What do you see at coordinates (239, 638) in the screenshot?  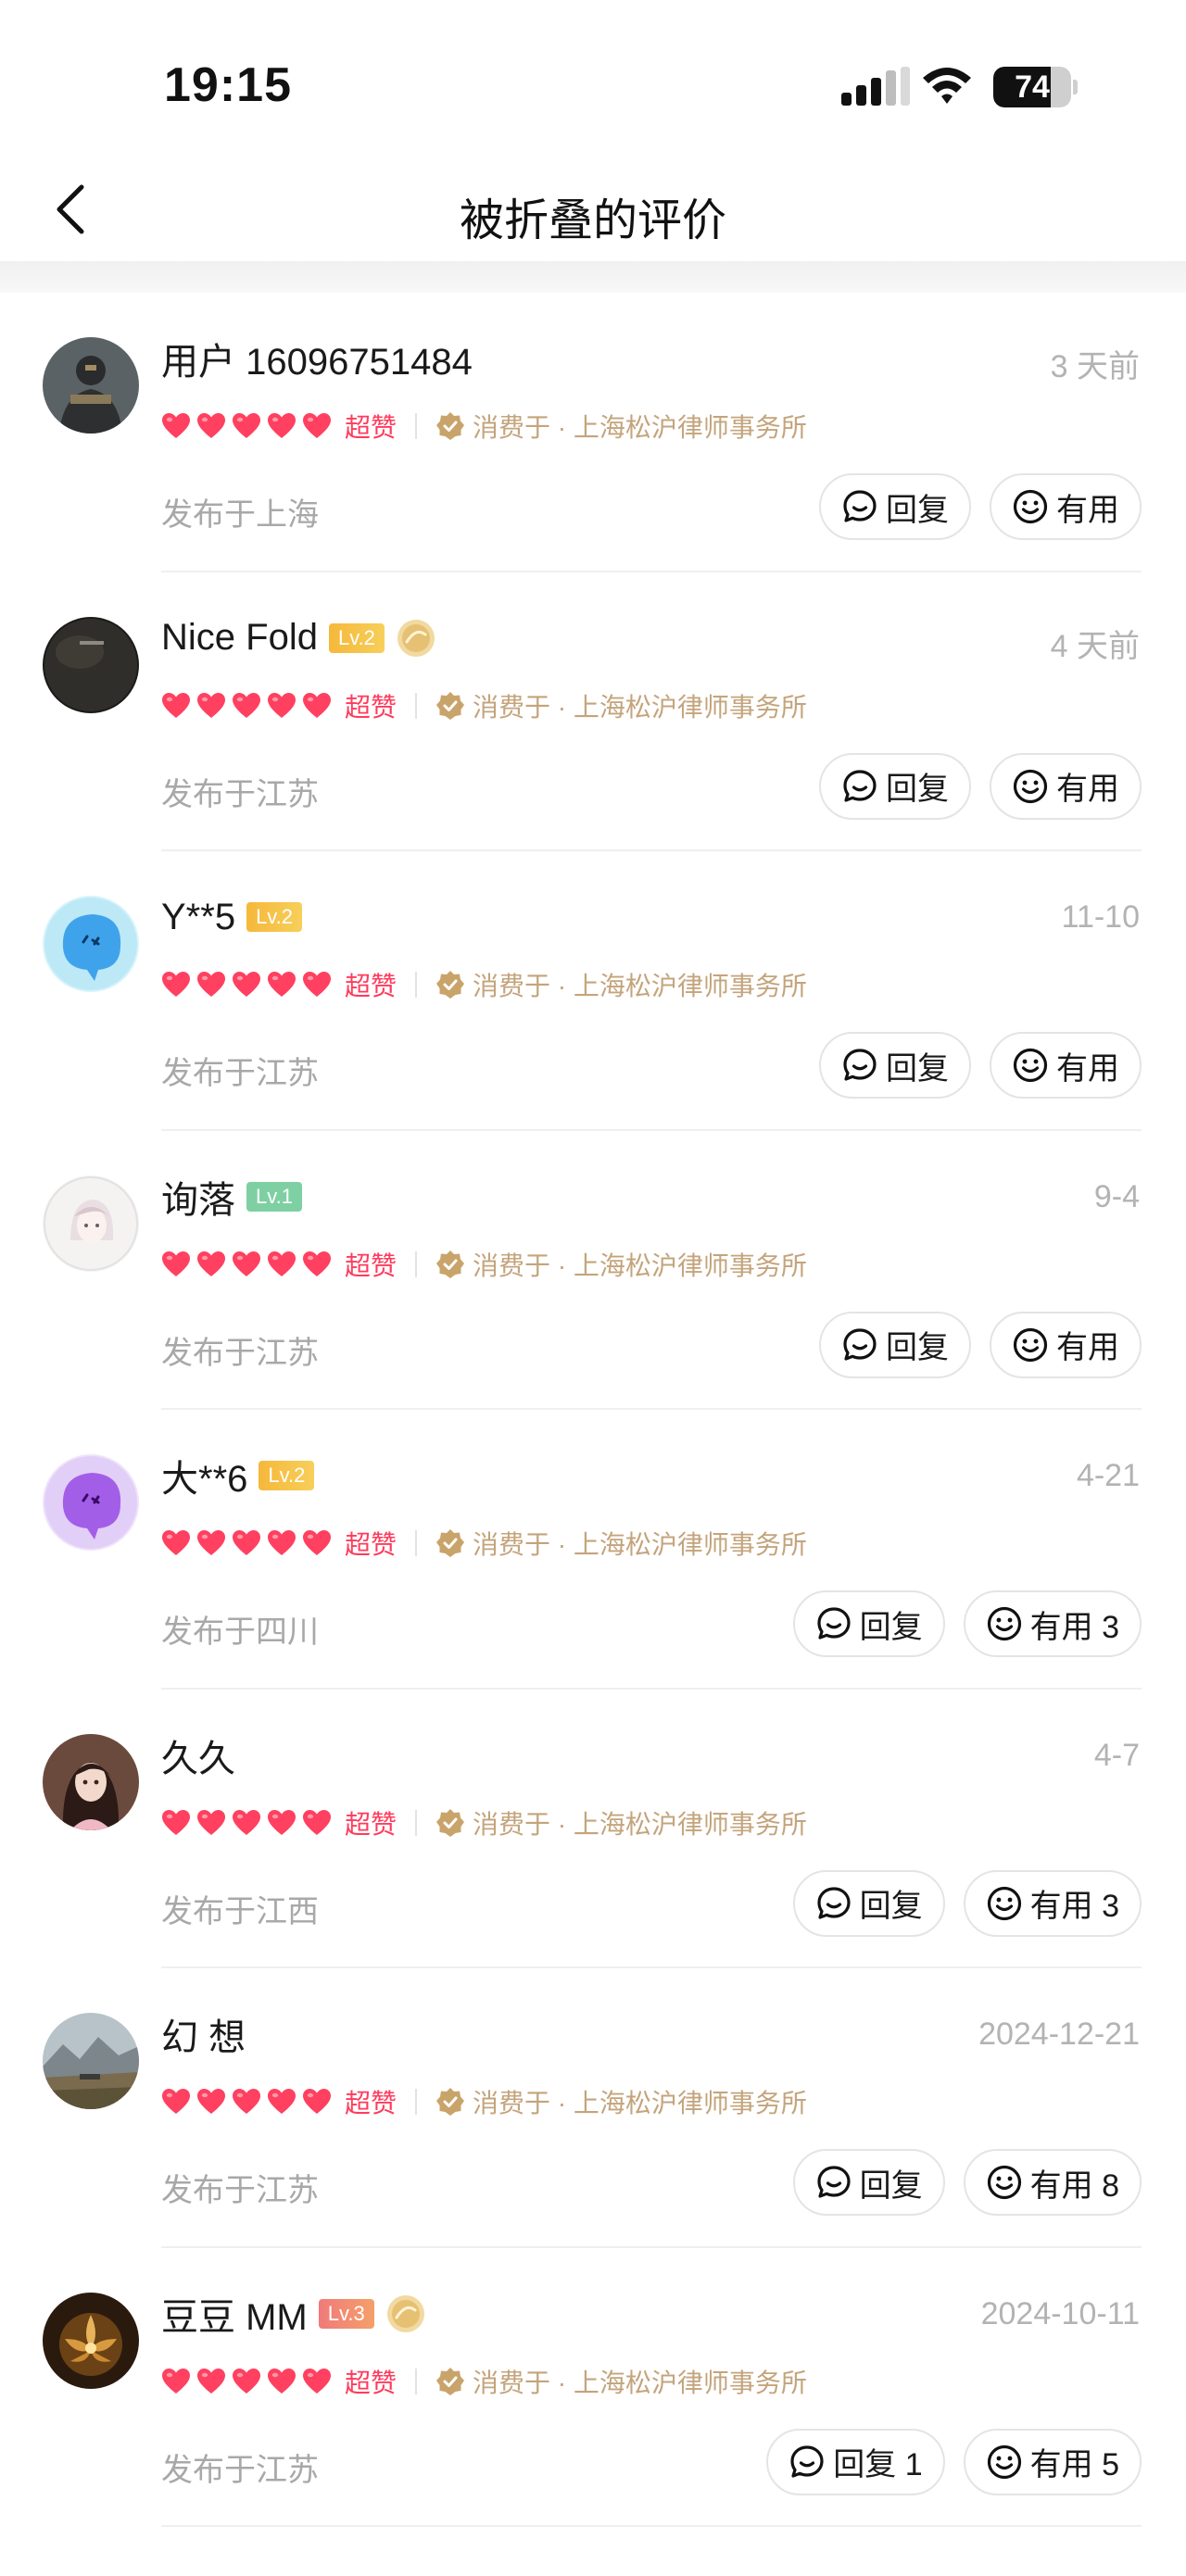 I see `user-name: Nice Fold` at bounding box center [239, 638].